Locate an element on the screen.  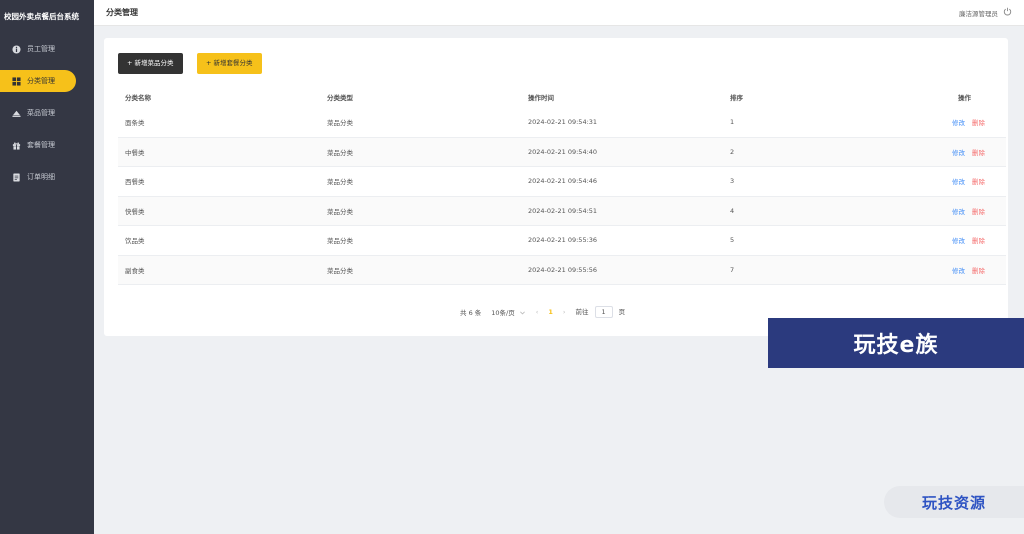
operation-time: 2024-02-21 09:54:46 is located at coordinates (563, 181).